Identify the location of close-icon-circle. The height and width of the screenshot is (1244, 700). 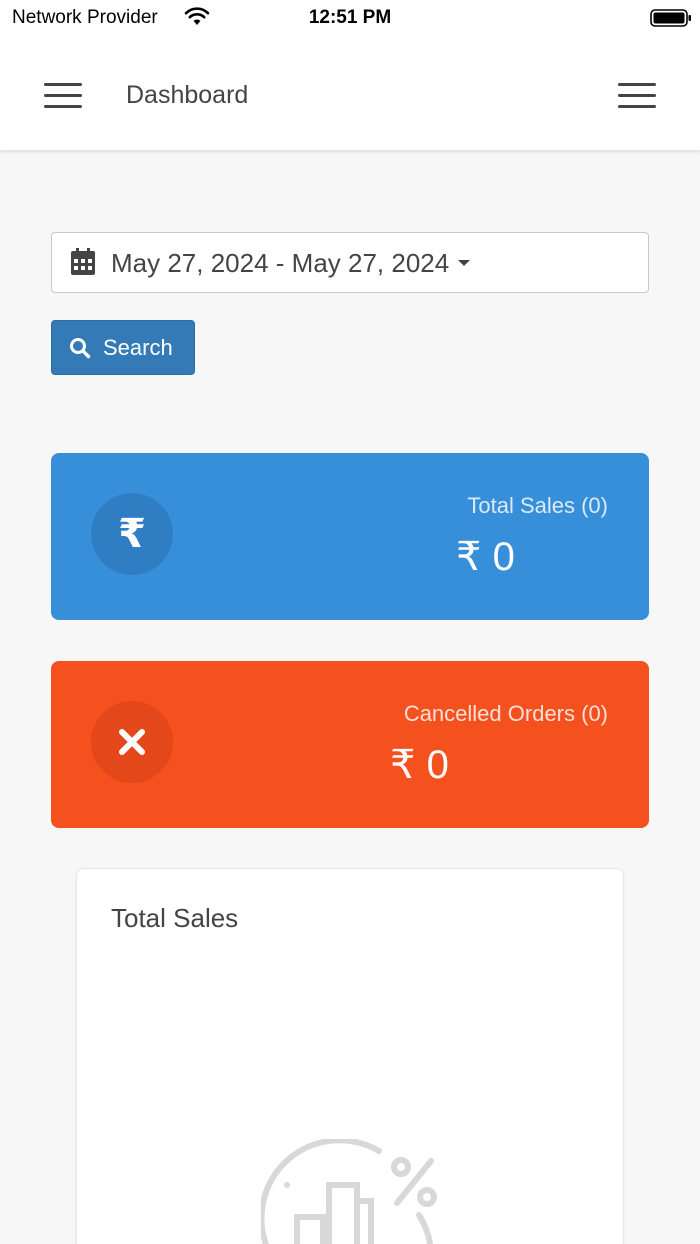
(132, 742).